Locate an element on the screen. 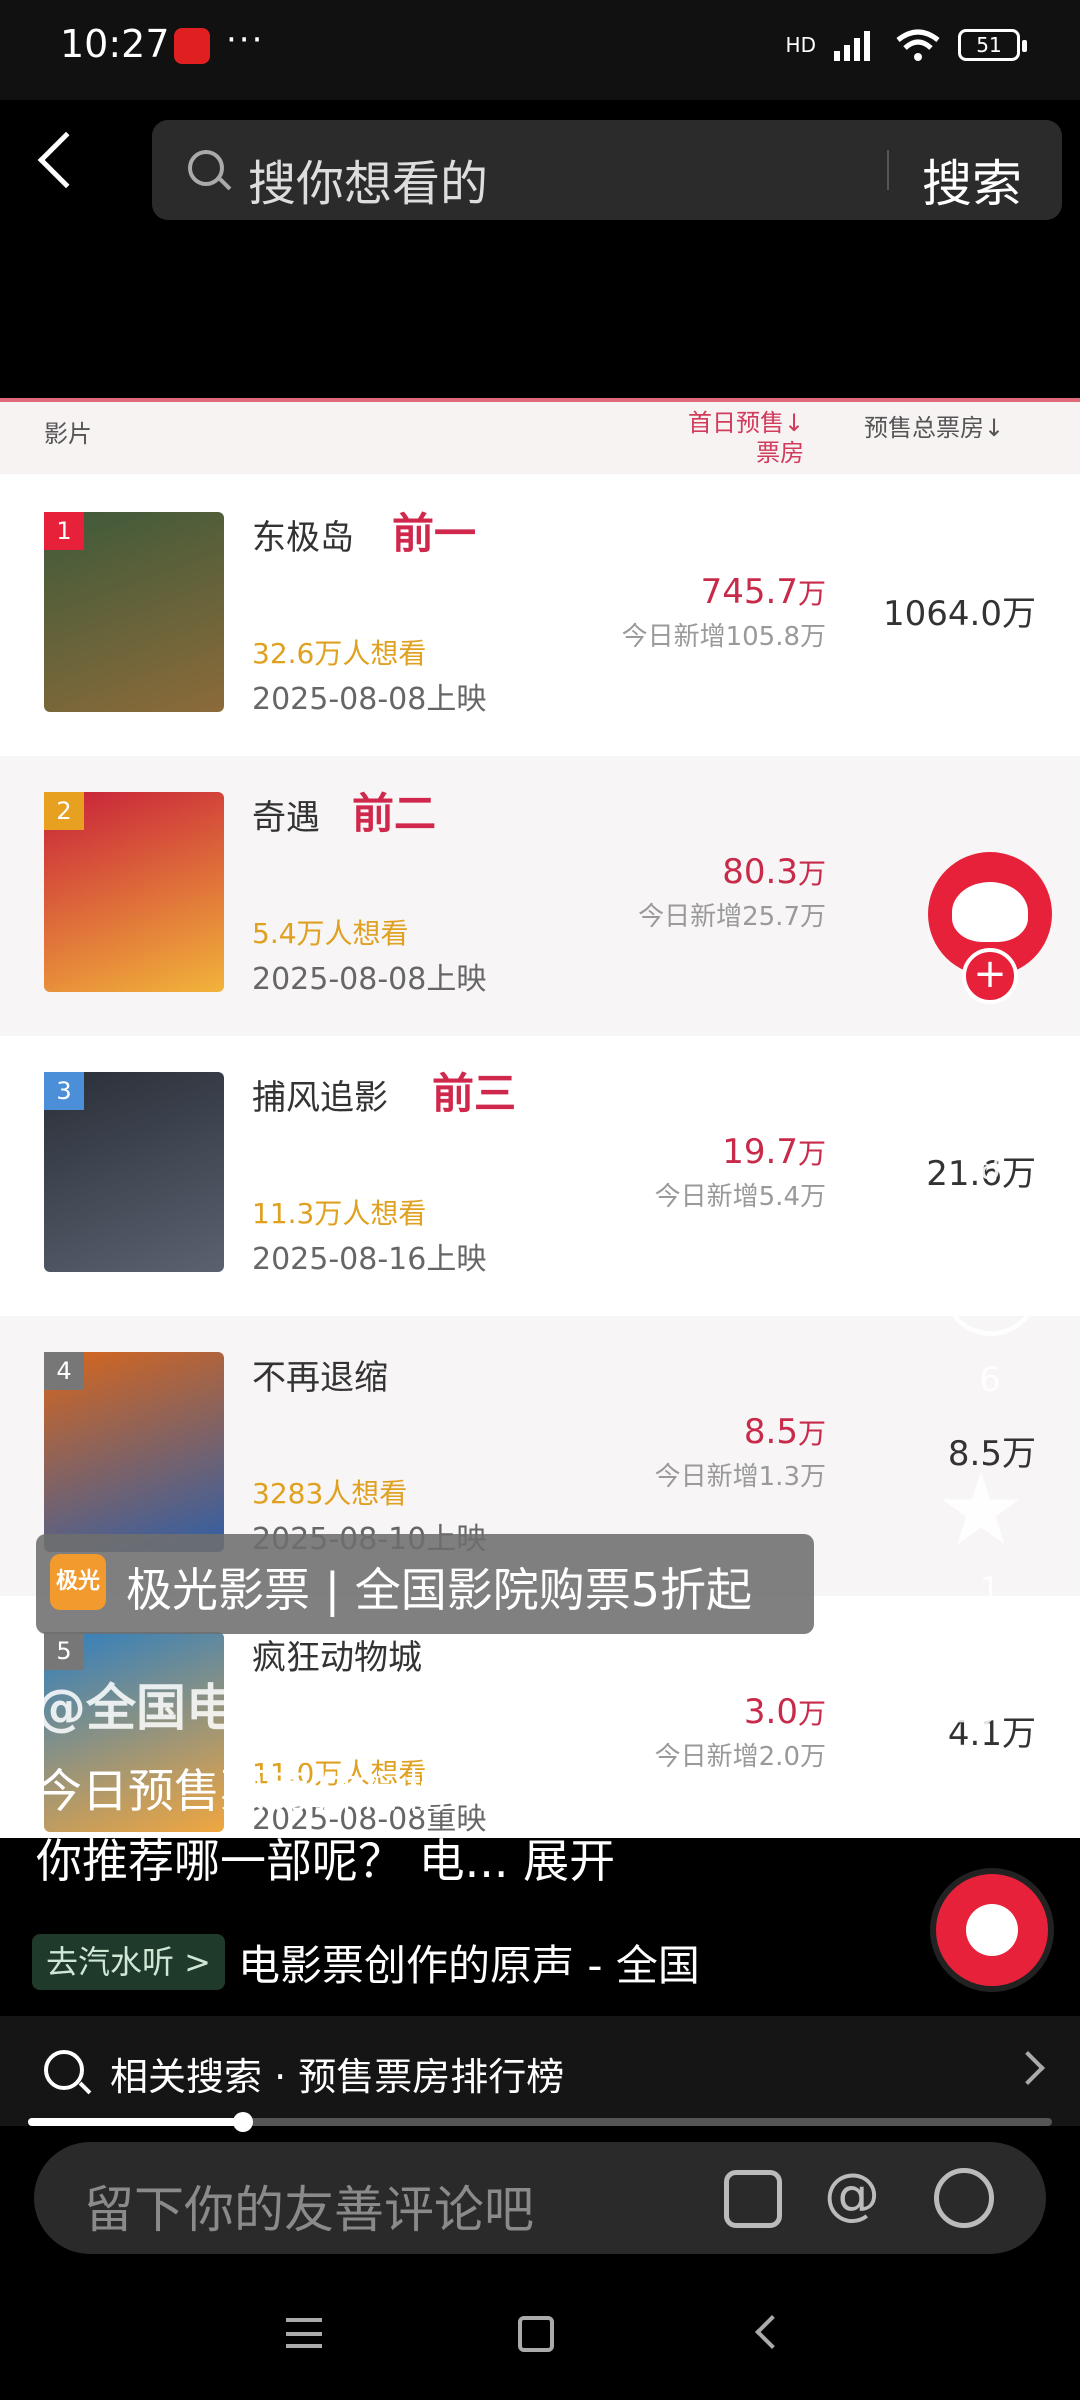  column-header-film: 影片 is located at coordinates (68, 434).